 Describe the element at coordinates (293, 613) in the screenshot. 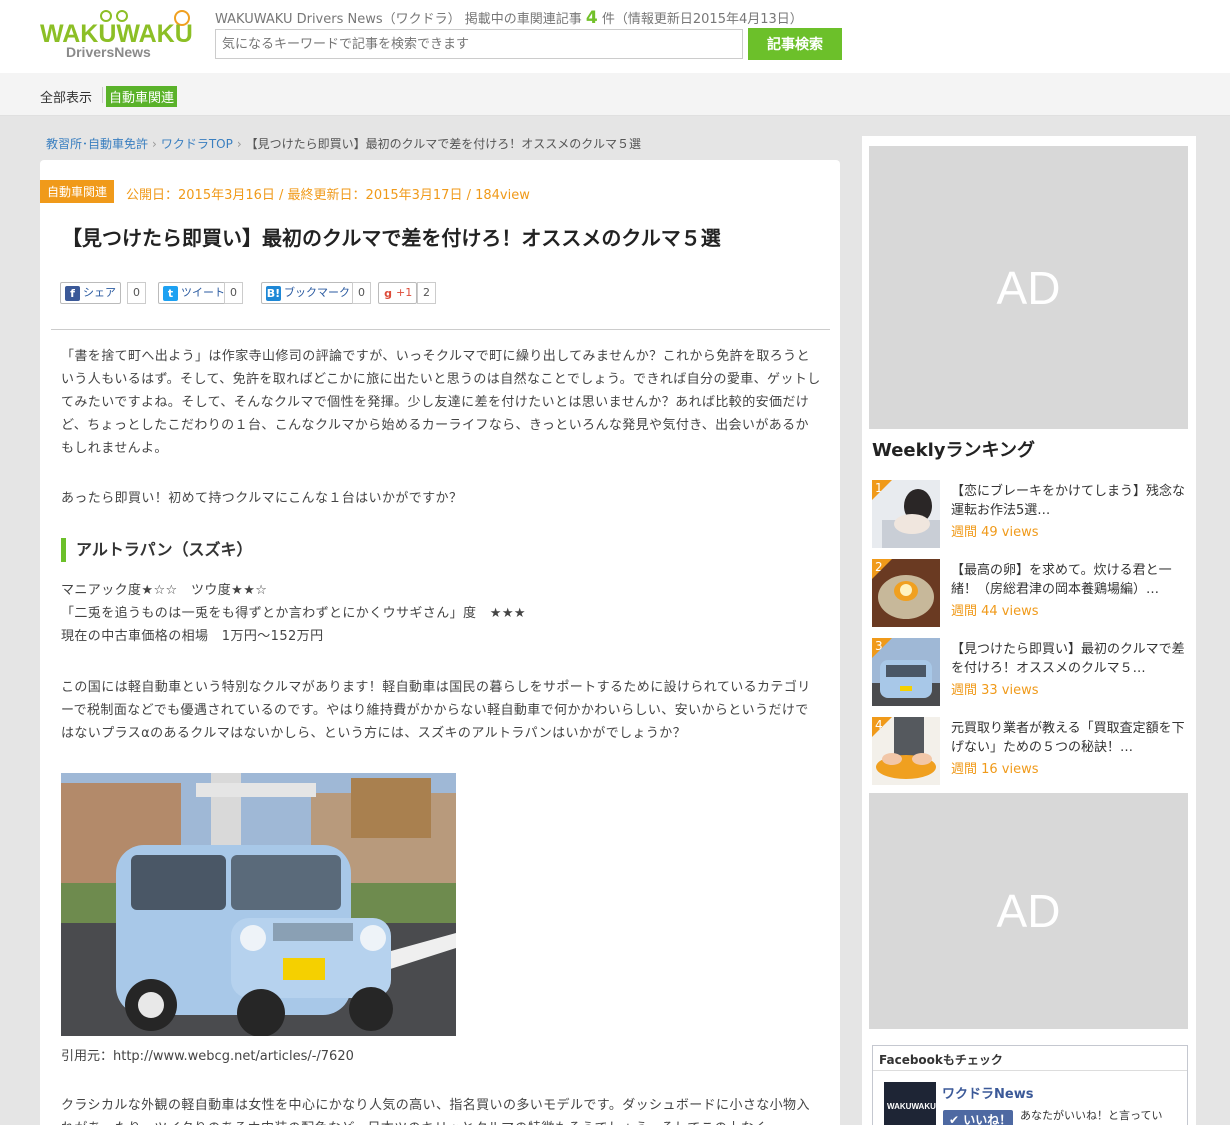

I see `spec-rating: 「二兎を追うものは一兎をも得ずとか言わずとにかくウサギさん」度 ★★★` at that location.